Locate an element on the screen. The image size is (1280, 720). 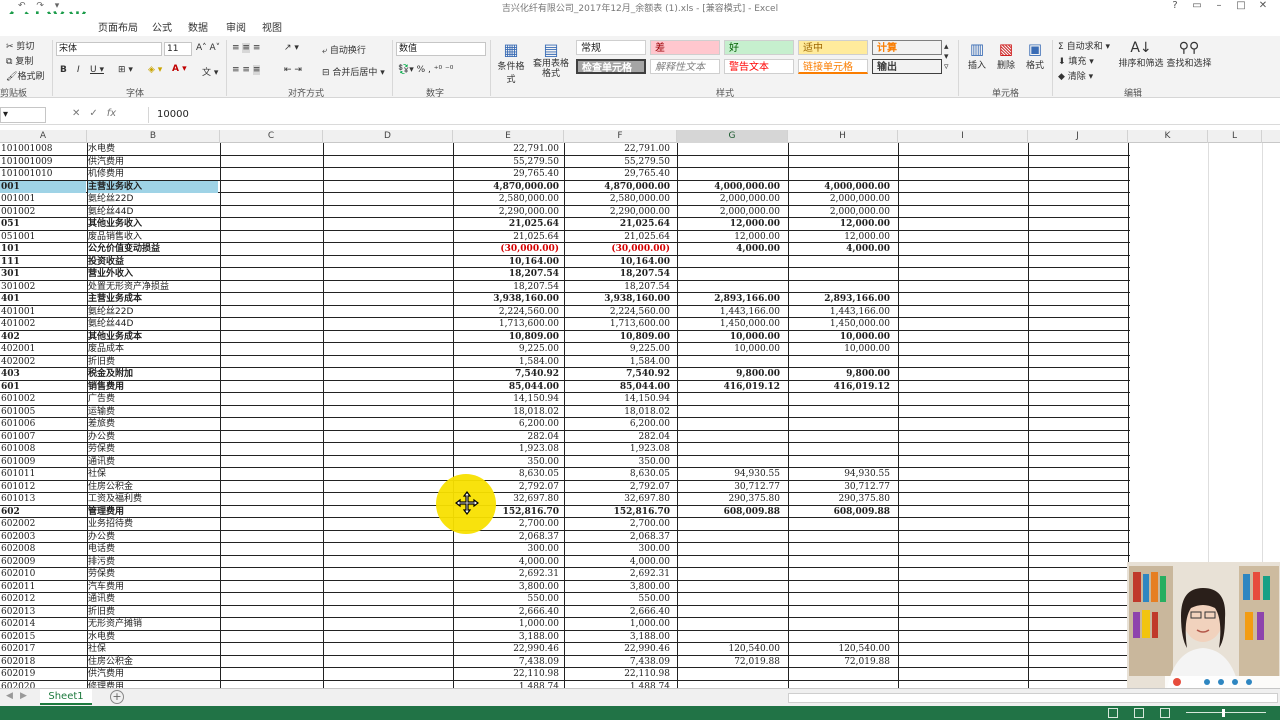
cell-amount-e: (30,000.00) is located at coordinates (508, 249).